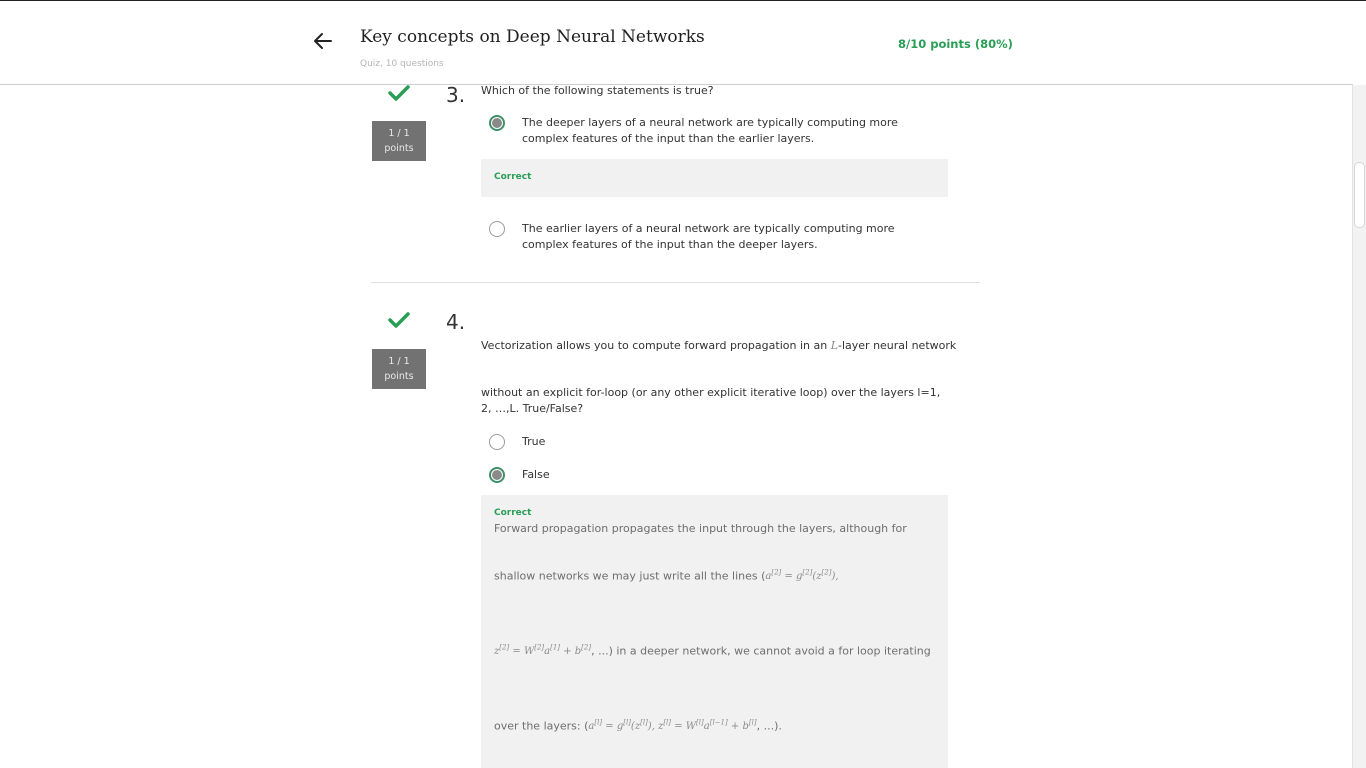  Describe the element at coordinates (402, 64) in the screenshot. I see `quiz-subtitle: Quiz, 10 questions` at that location.